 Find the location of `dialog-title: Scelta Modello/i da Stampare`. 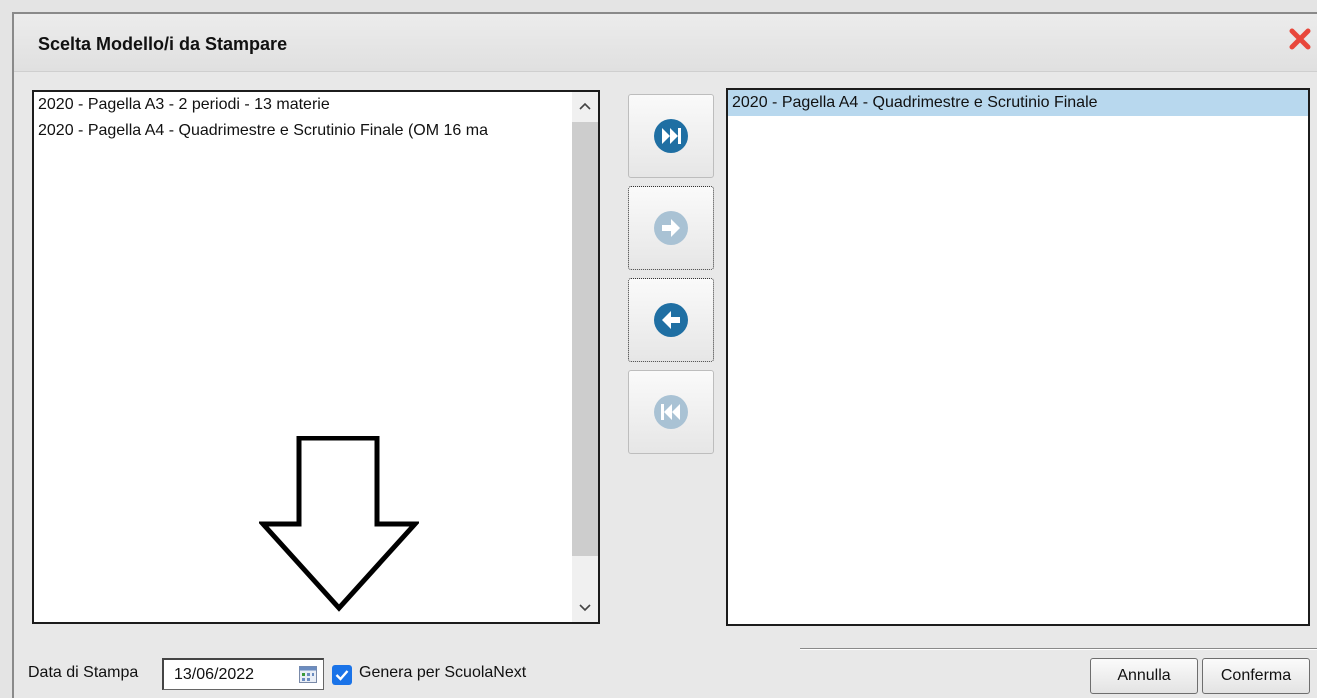

dialog-title: Scelta Modello/i da Stampare is located at coordinates (163, 44).